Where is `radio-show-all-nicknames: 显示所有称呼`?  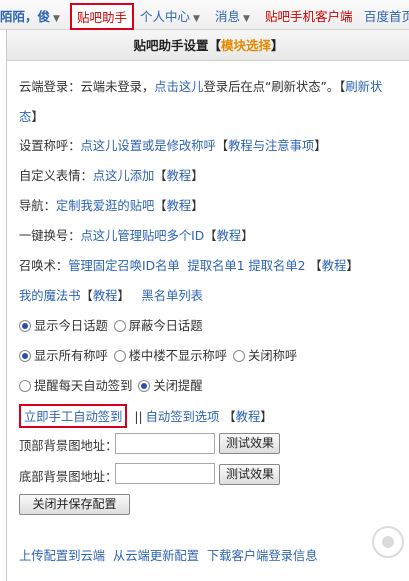 radio-show-all-nicknames: 显示所有称呼 is located at coordinates (63, 356).